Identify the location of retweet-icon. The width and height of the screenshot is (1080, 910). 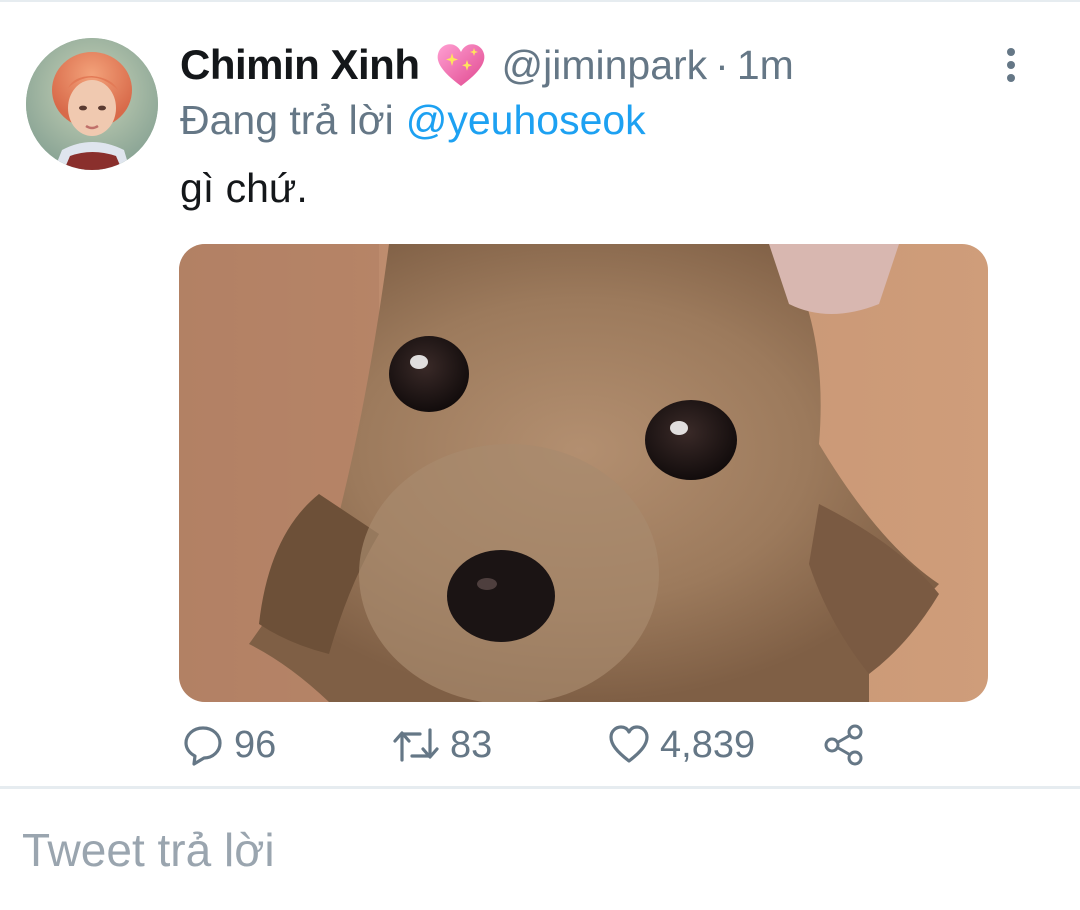
(416, 745).